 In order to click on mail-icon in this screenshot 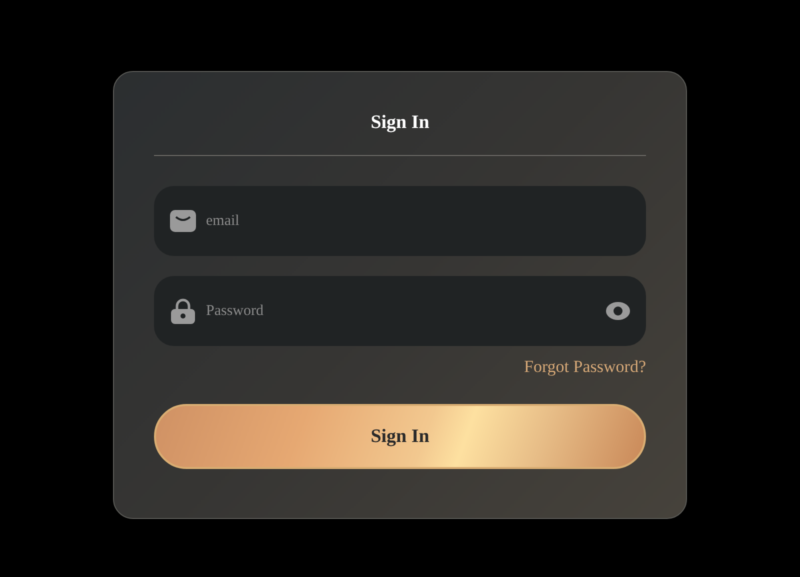, I will do `click(183, 221)`.